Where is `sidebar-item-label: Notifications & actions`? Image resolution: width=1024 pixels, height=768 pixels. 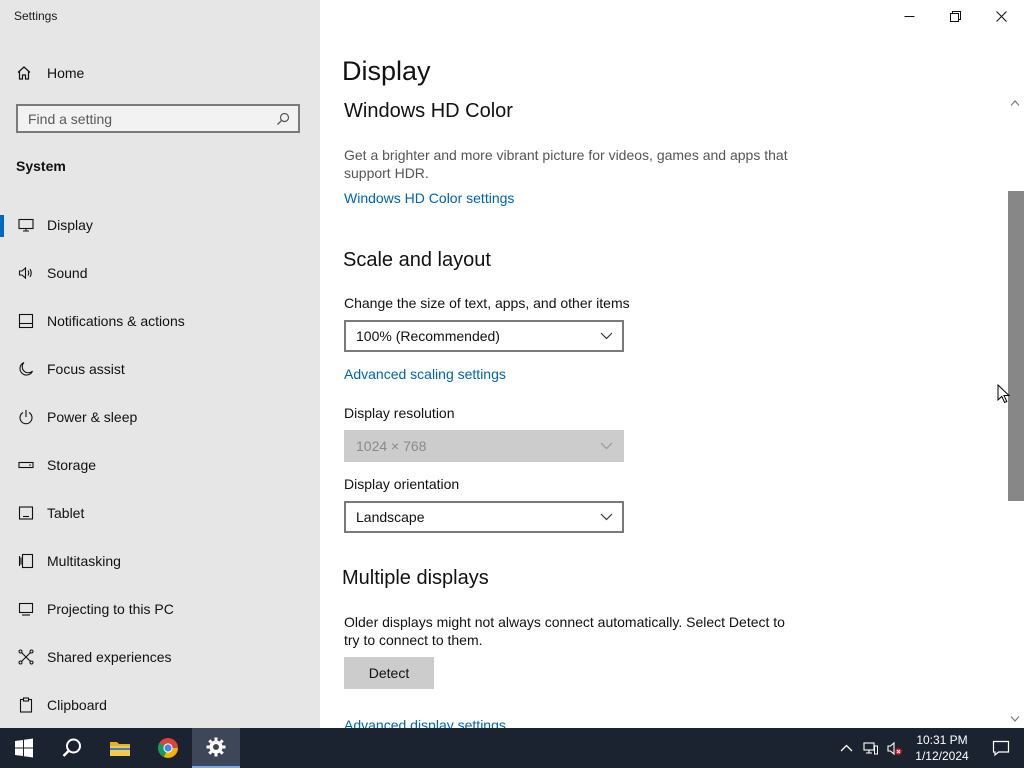
sidebar-item-label: Notifications & actions is located at coordinates (116, 321).